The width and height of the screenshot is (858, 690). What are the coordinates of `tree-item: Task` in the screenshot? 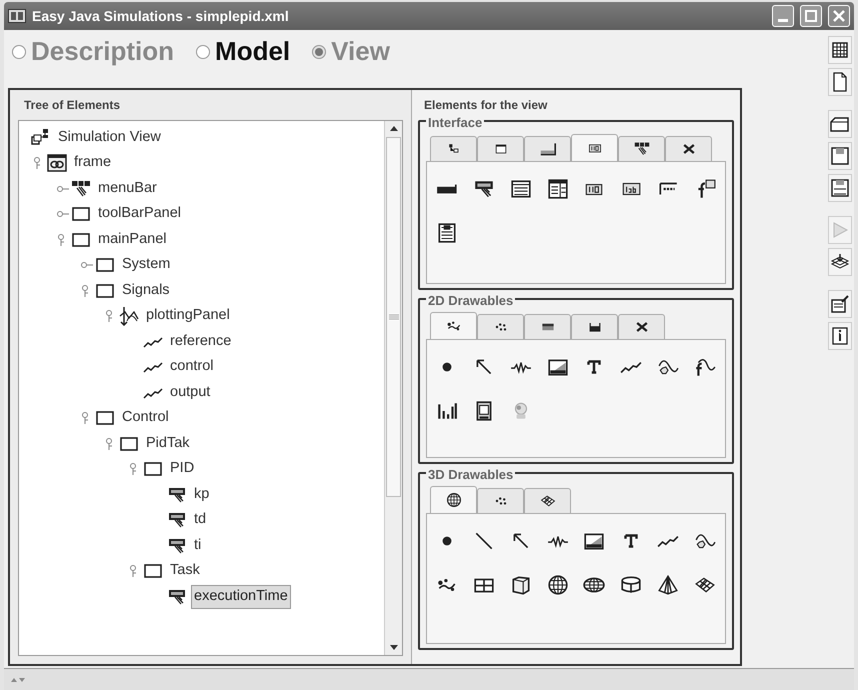 It's located at (185, 571).